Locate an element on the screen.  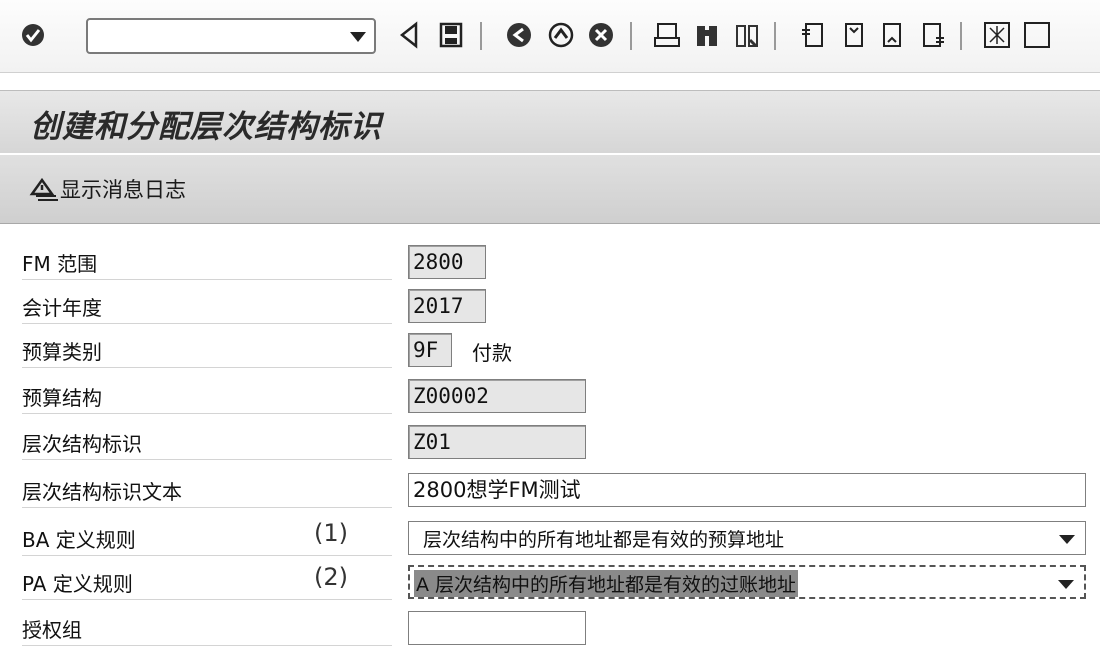
budget-structure-field: Z00002 is located at coordinates (497, 396).